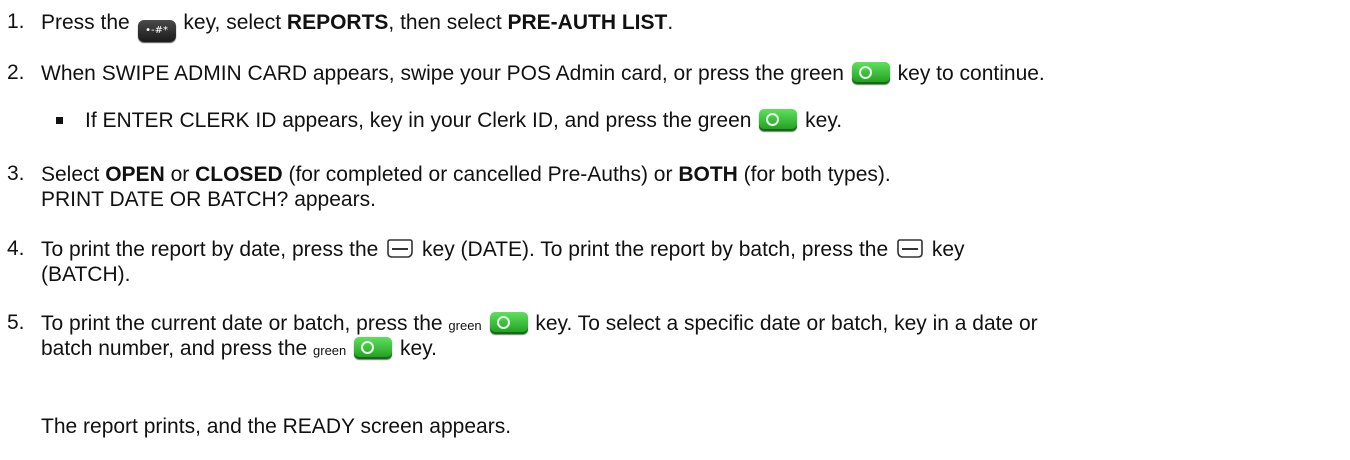 The image size is (1350, 460). I want to click on step-5-line2: batch number, and press the green key., so click(239, 348).